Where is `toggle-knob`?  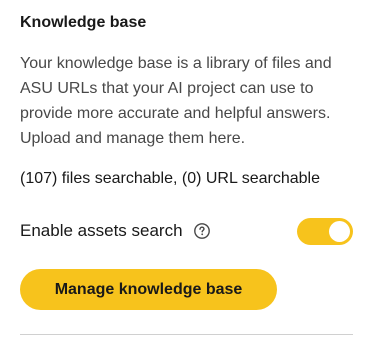 toggle-knob is located at coordinates (339, 231).